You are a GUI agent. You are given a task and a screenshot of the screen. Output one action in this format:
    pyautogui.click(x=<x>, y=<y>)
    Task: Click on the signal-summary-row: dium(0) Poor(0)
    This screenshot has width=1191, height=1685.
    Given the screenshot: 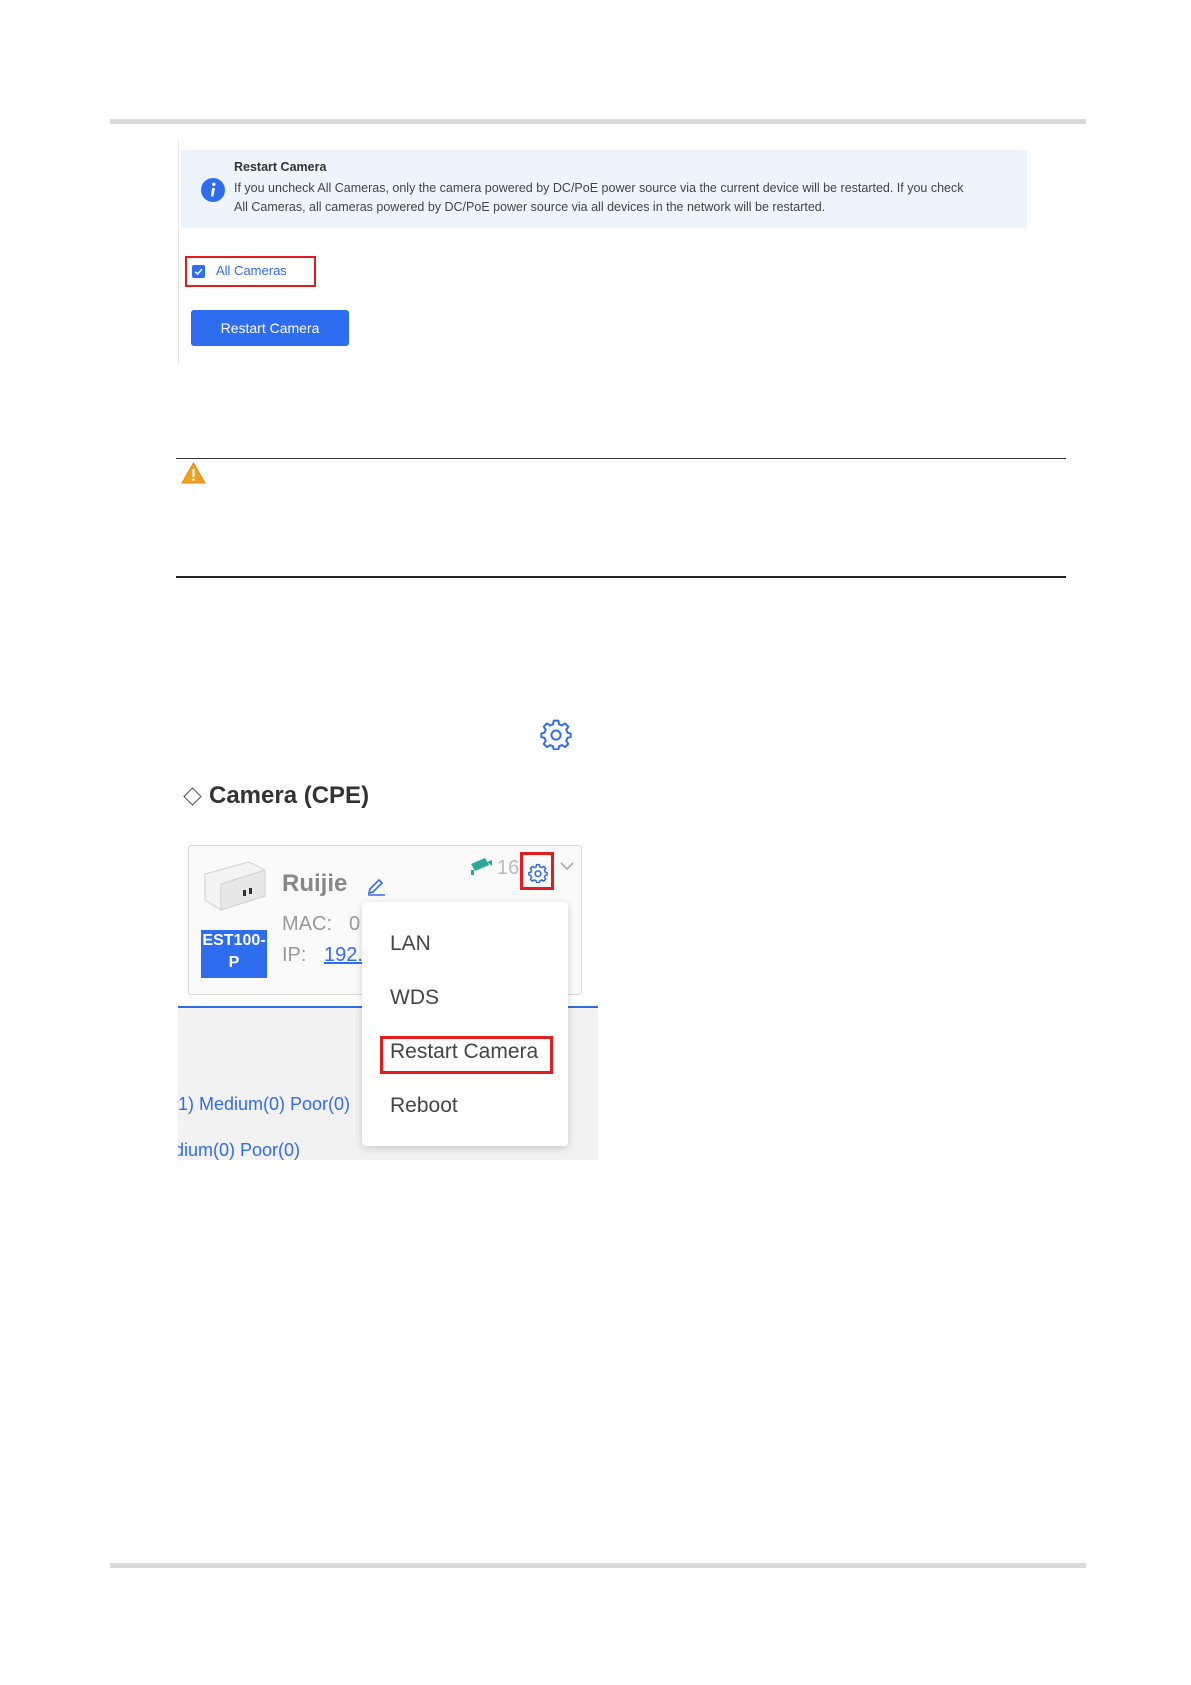 What is the action you would take?
    pyautogui.click(x=239, y=1150)
    